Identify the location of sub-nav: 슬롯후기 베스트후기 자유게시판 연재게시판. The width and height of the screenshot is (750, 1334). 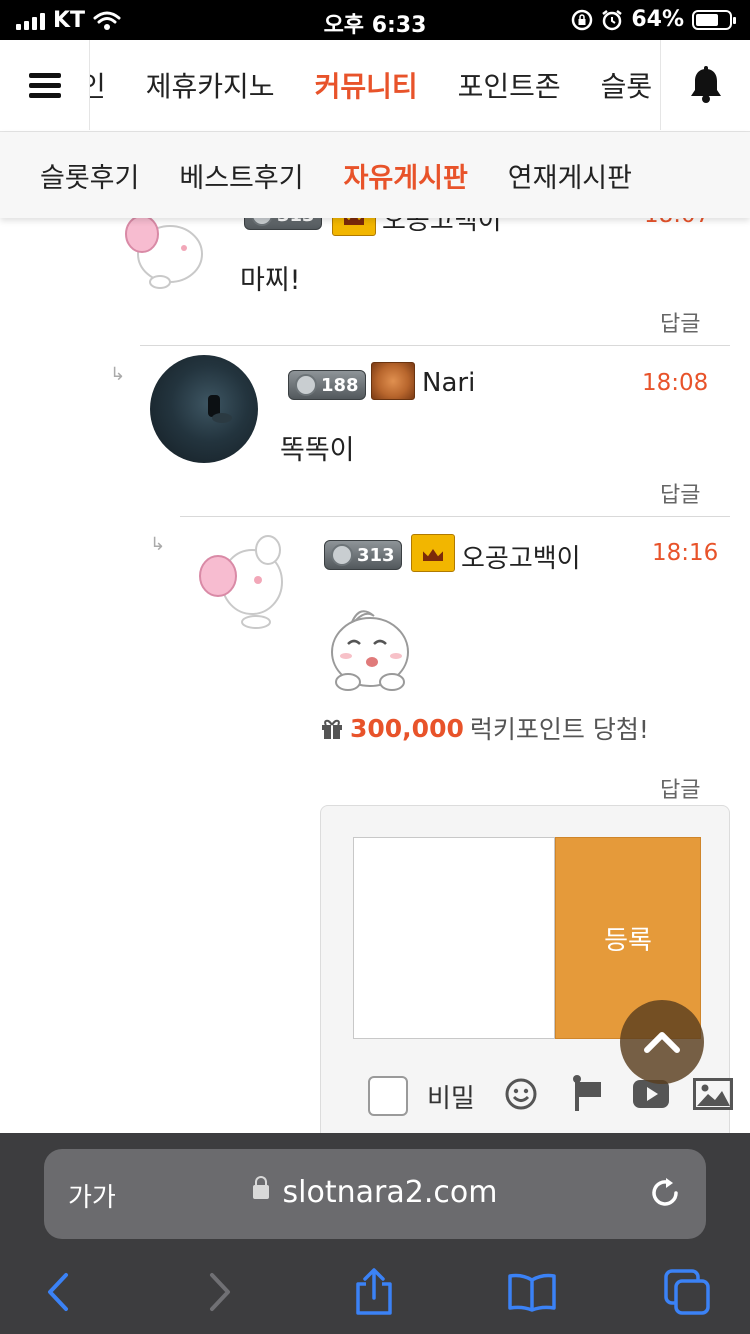
(375, 175).